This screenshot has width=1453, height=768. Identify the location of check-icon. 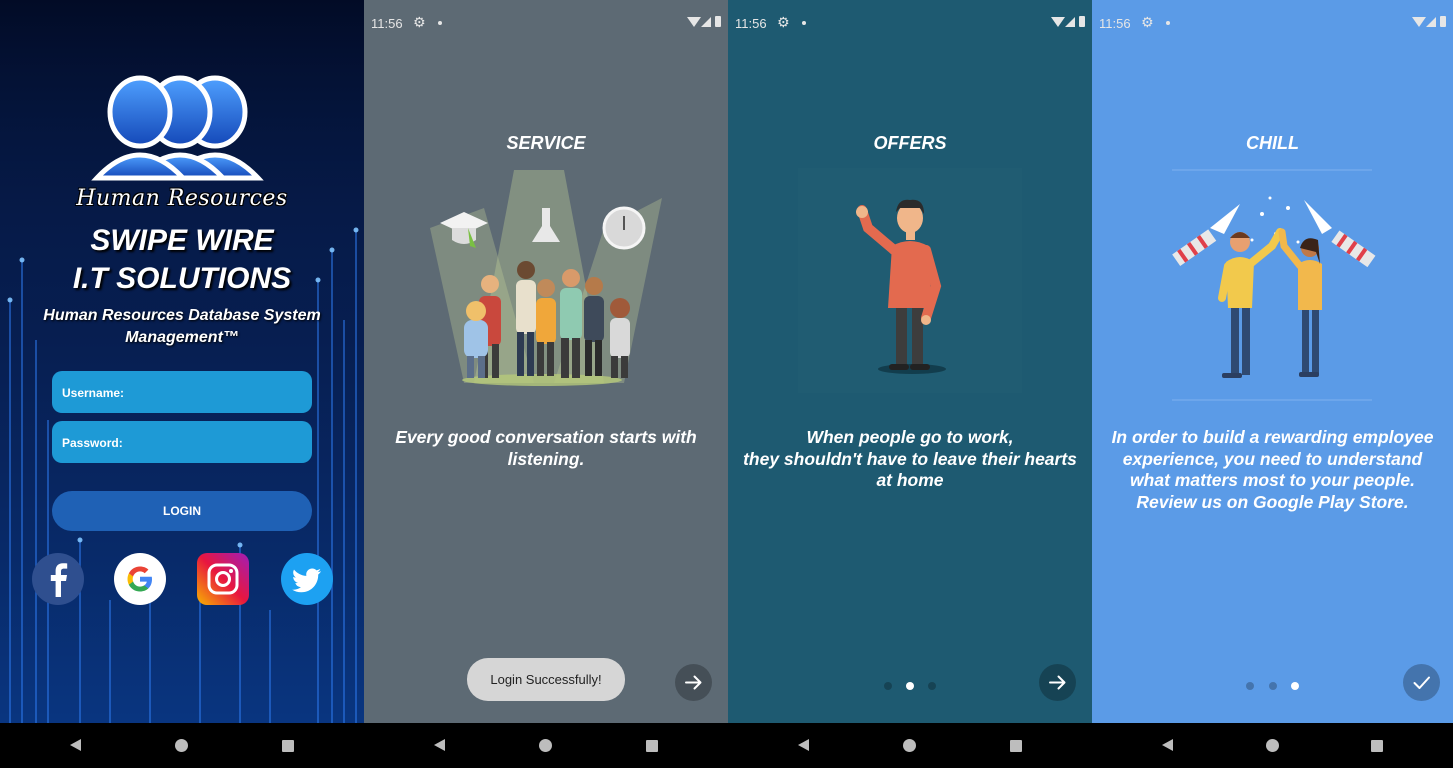
(1421, 682).